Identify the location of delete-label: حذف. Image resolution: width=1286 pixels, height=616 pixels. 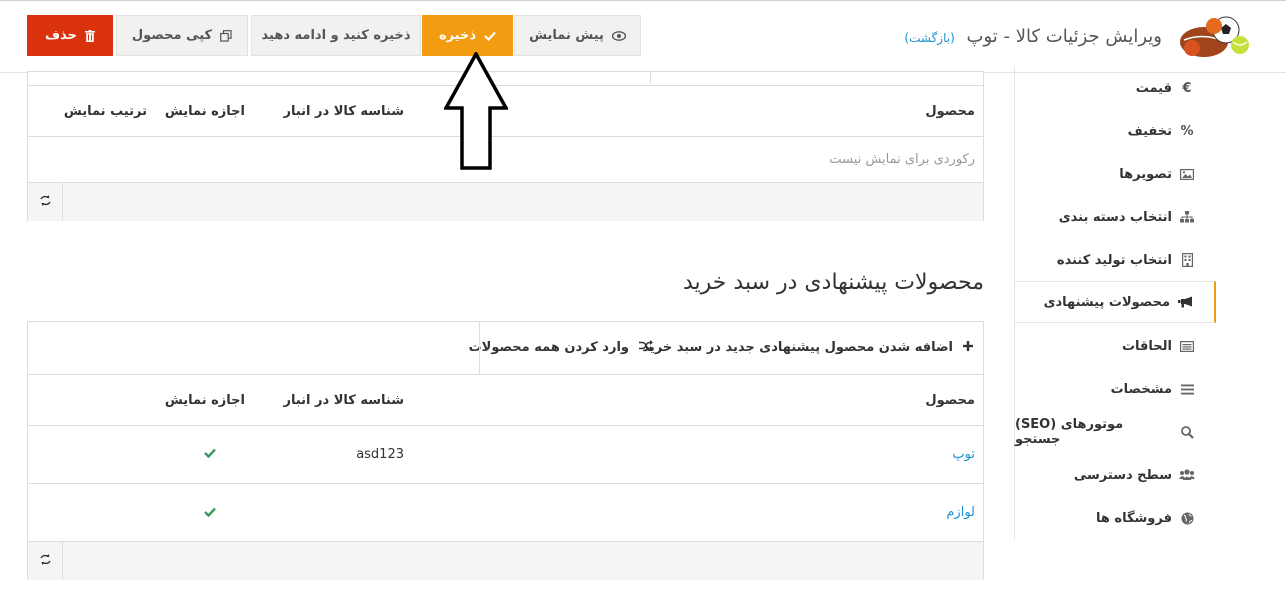
(61, 35).